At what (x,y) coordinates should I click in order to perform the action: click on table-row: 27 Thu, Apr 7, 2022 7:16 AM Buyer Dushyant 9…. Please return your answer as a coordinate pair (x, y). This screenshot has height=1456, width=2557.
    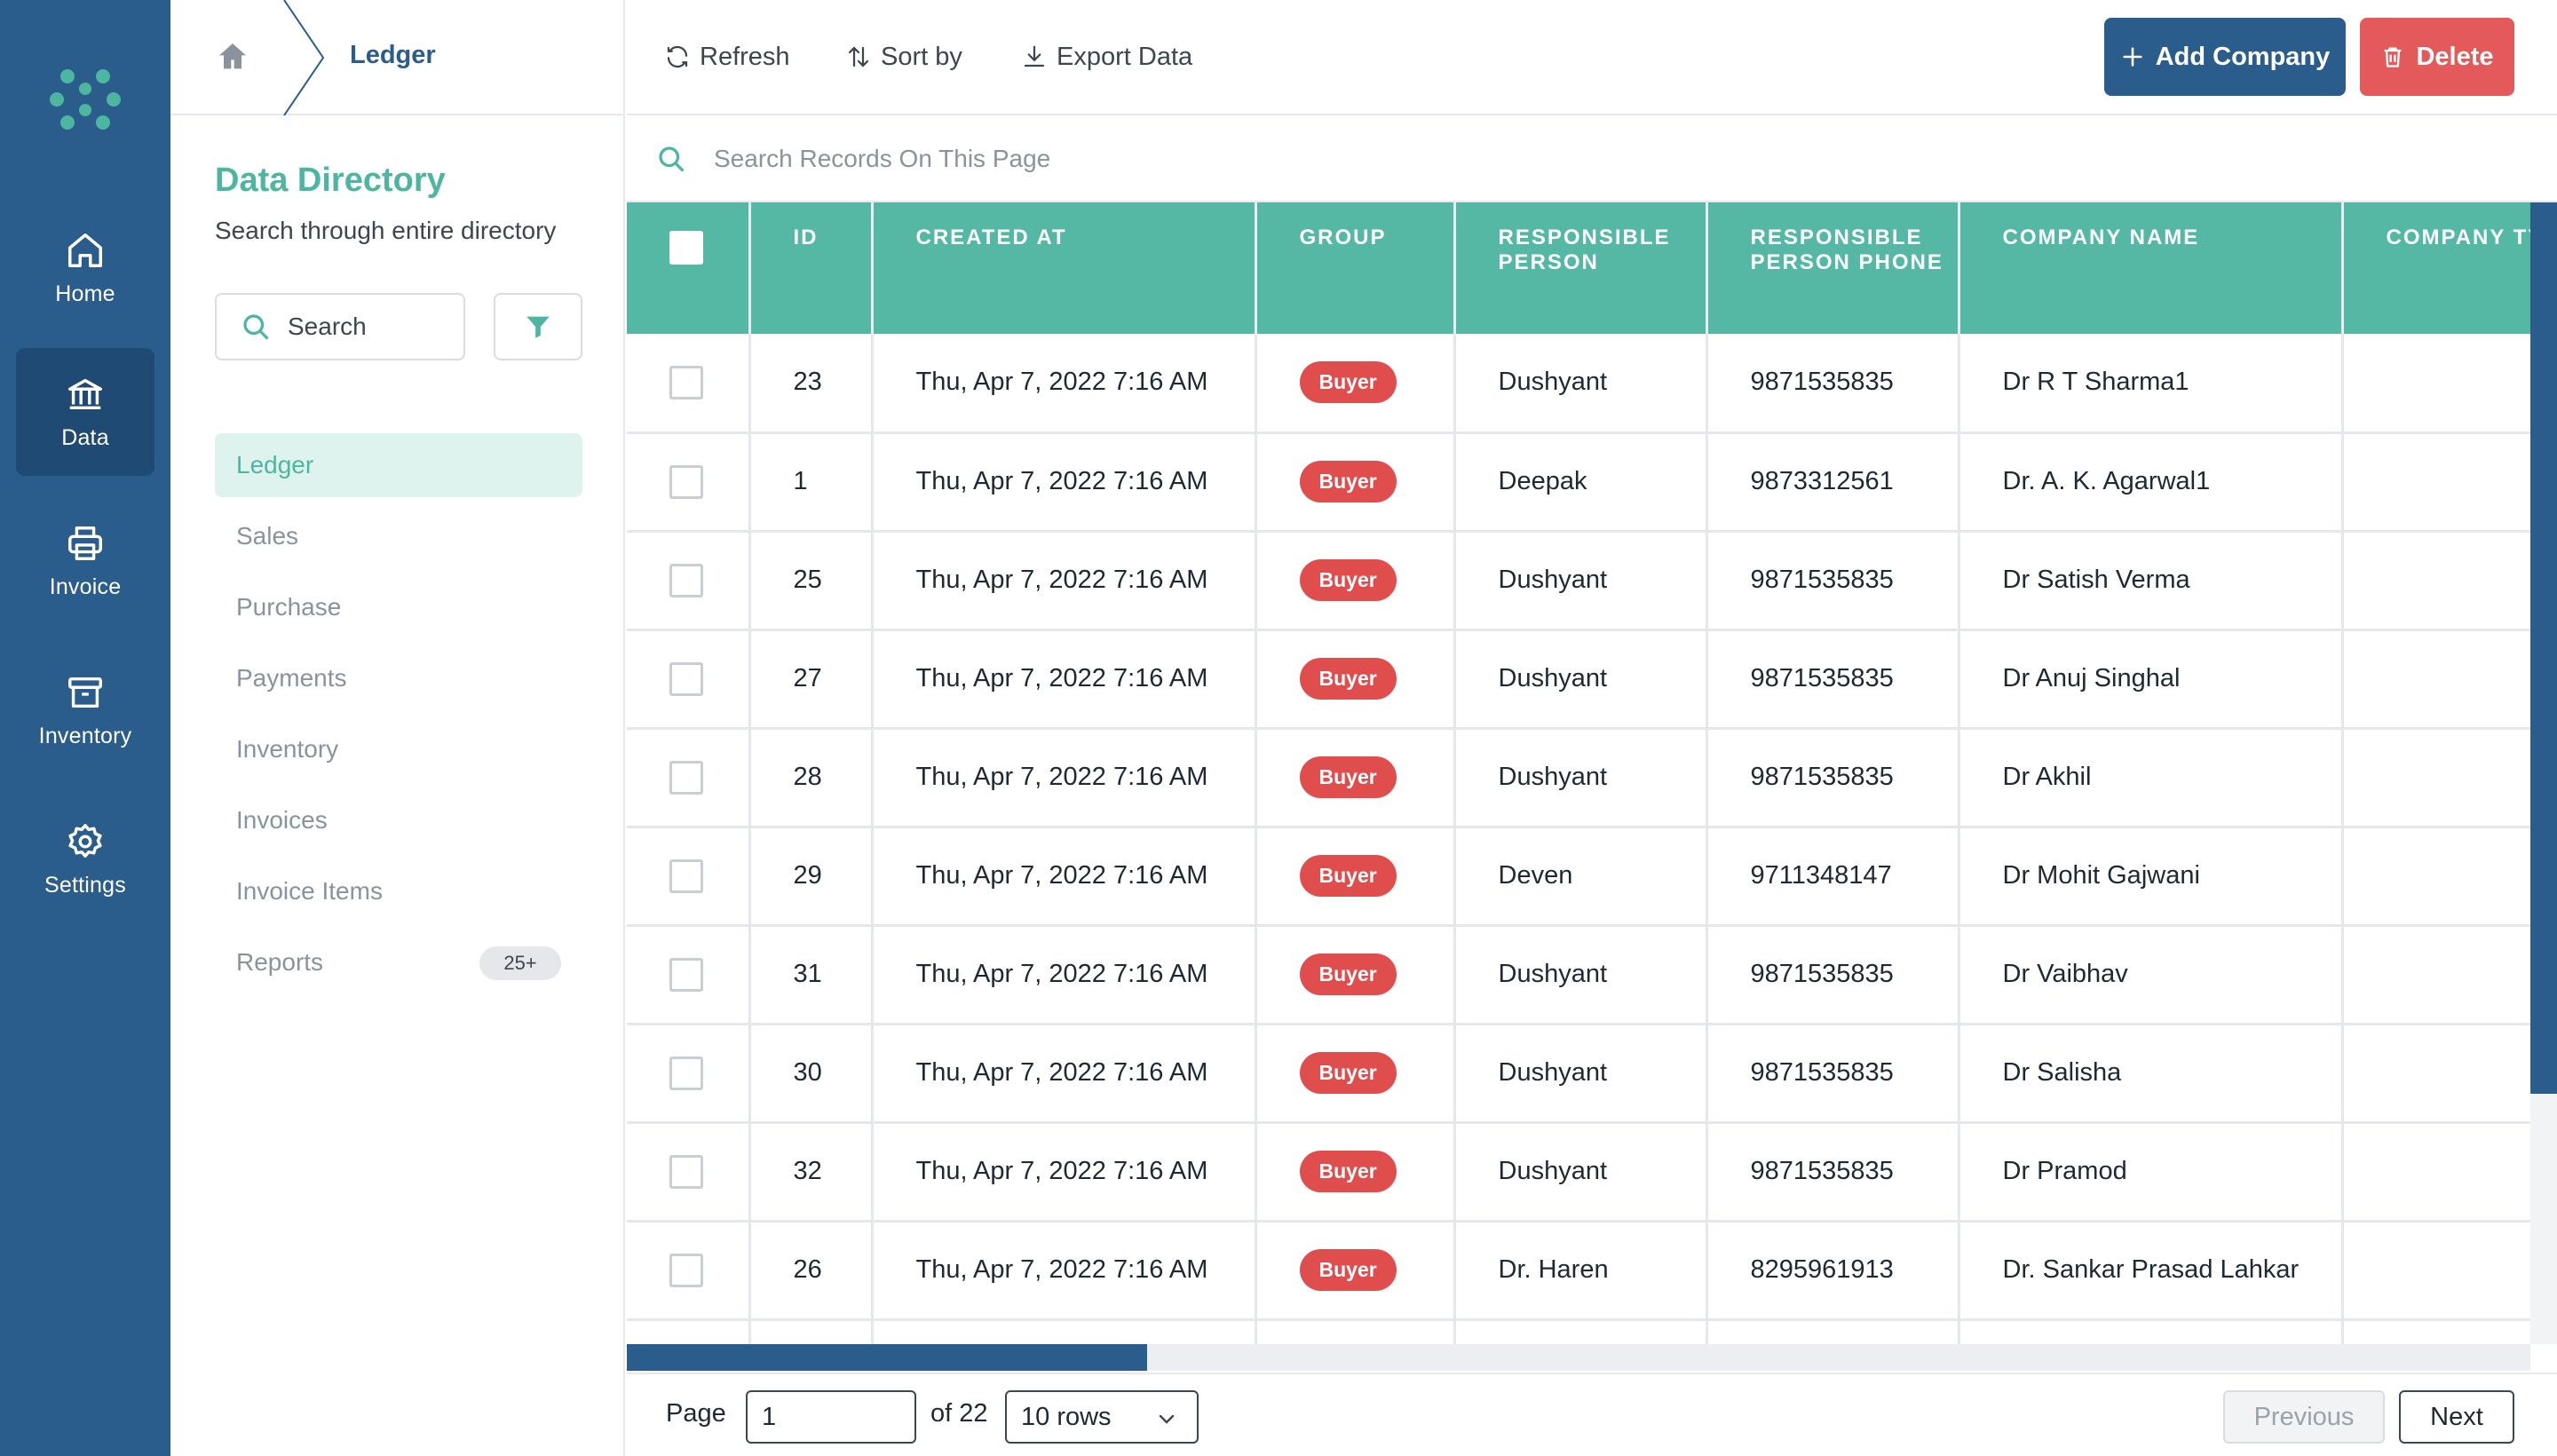
    Looking at the image, I should click on (1578, 679).